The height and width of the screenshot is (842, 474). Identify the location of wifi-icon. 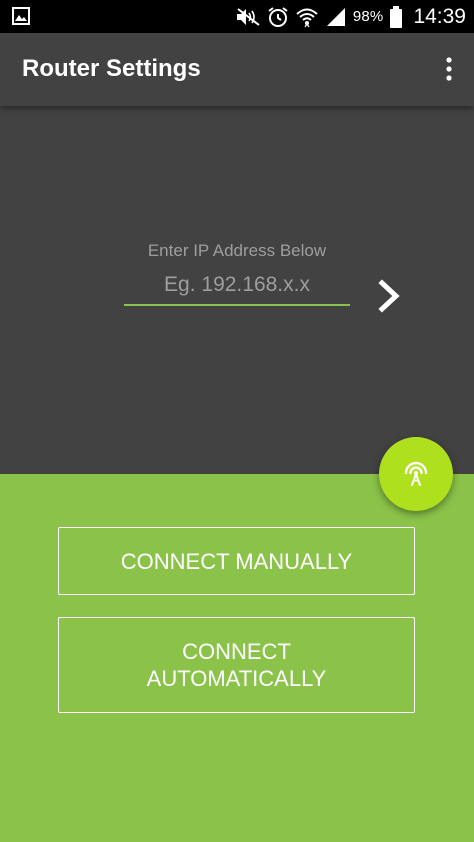
(307, 17).